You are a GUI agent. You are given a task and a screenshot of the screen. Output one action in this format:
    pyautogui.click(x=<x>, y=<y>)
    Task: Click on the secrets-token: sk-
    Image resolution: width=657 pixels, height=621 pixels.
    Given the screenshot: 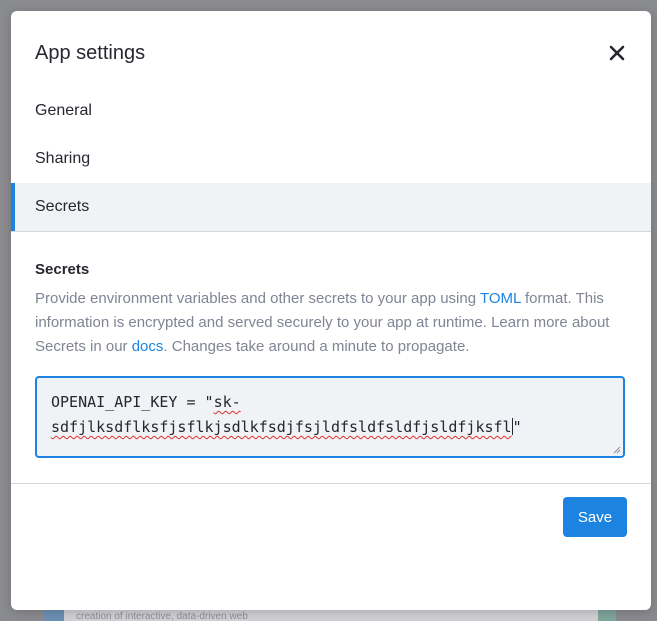 What is the action you would take?
    pyautogui.click(x=227, y=402)
    